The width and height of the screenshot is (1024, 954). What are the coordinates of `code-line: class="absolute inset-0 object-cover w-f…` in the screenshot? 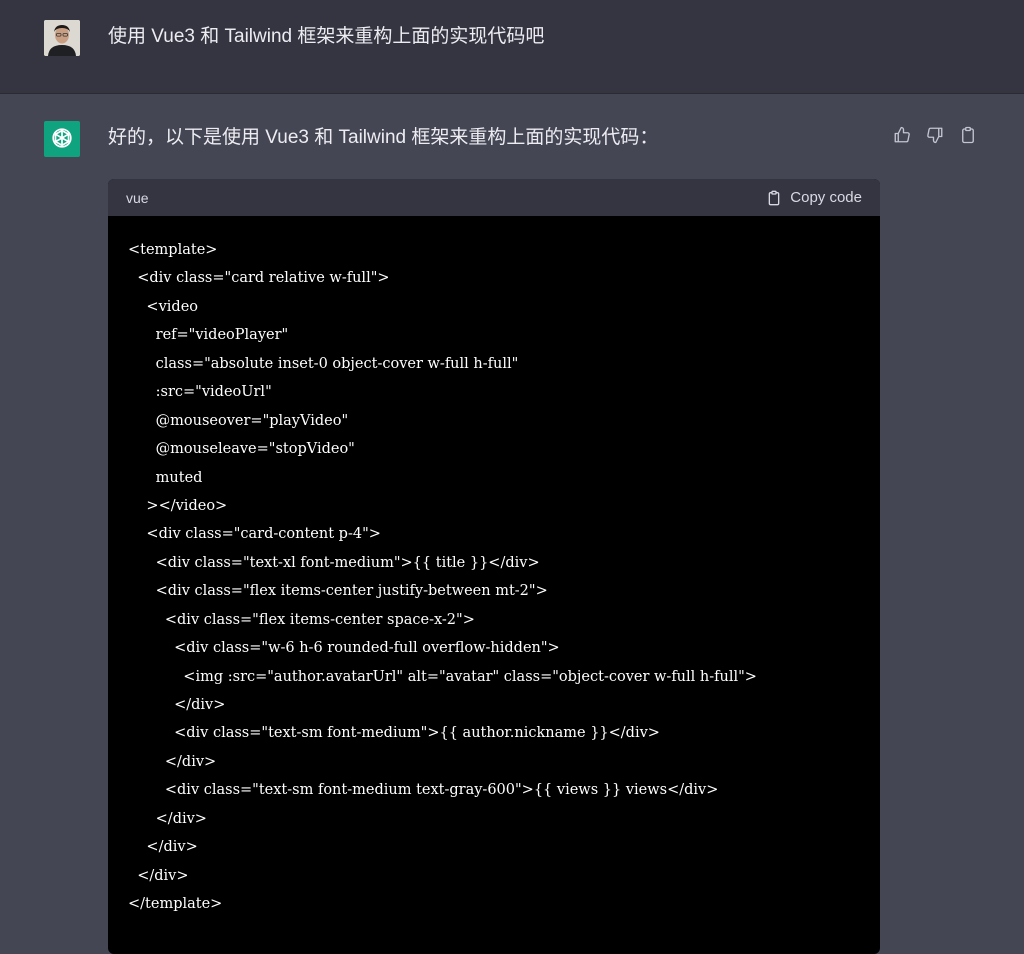 It's located at (323, 363).